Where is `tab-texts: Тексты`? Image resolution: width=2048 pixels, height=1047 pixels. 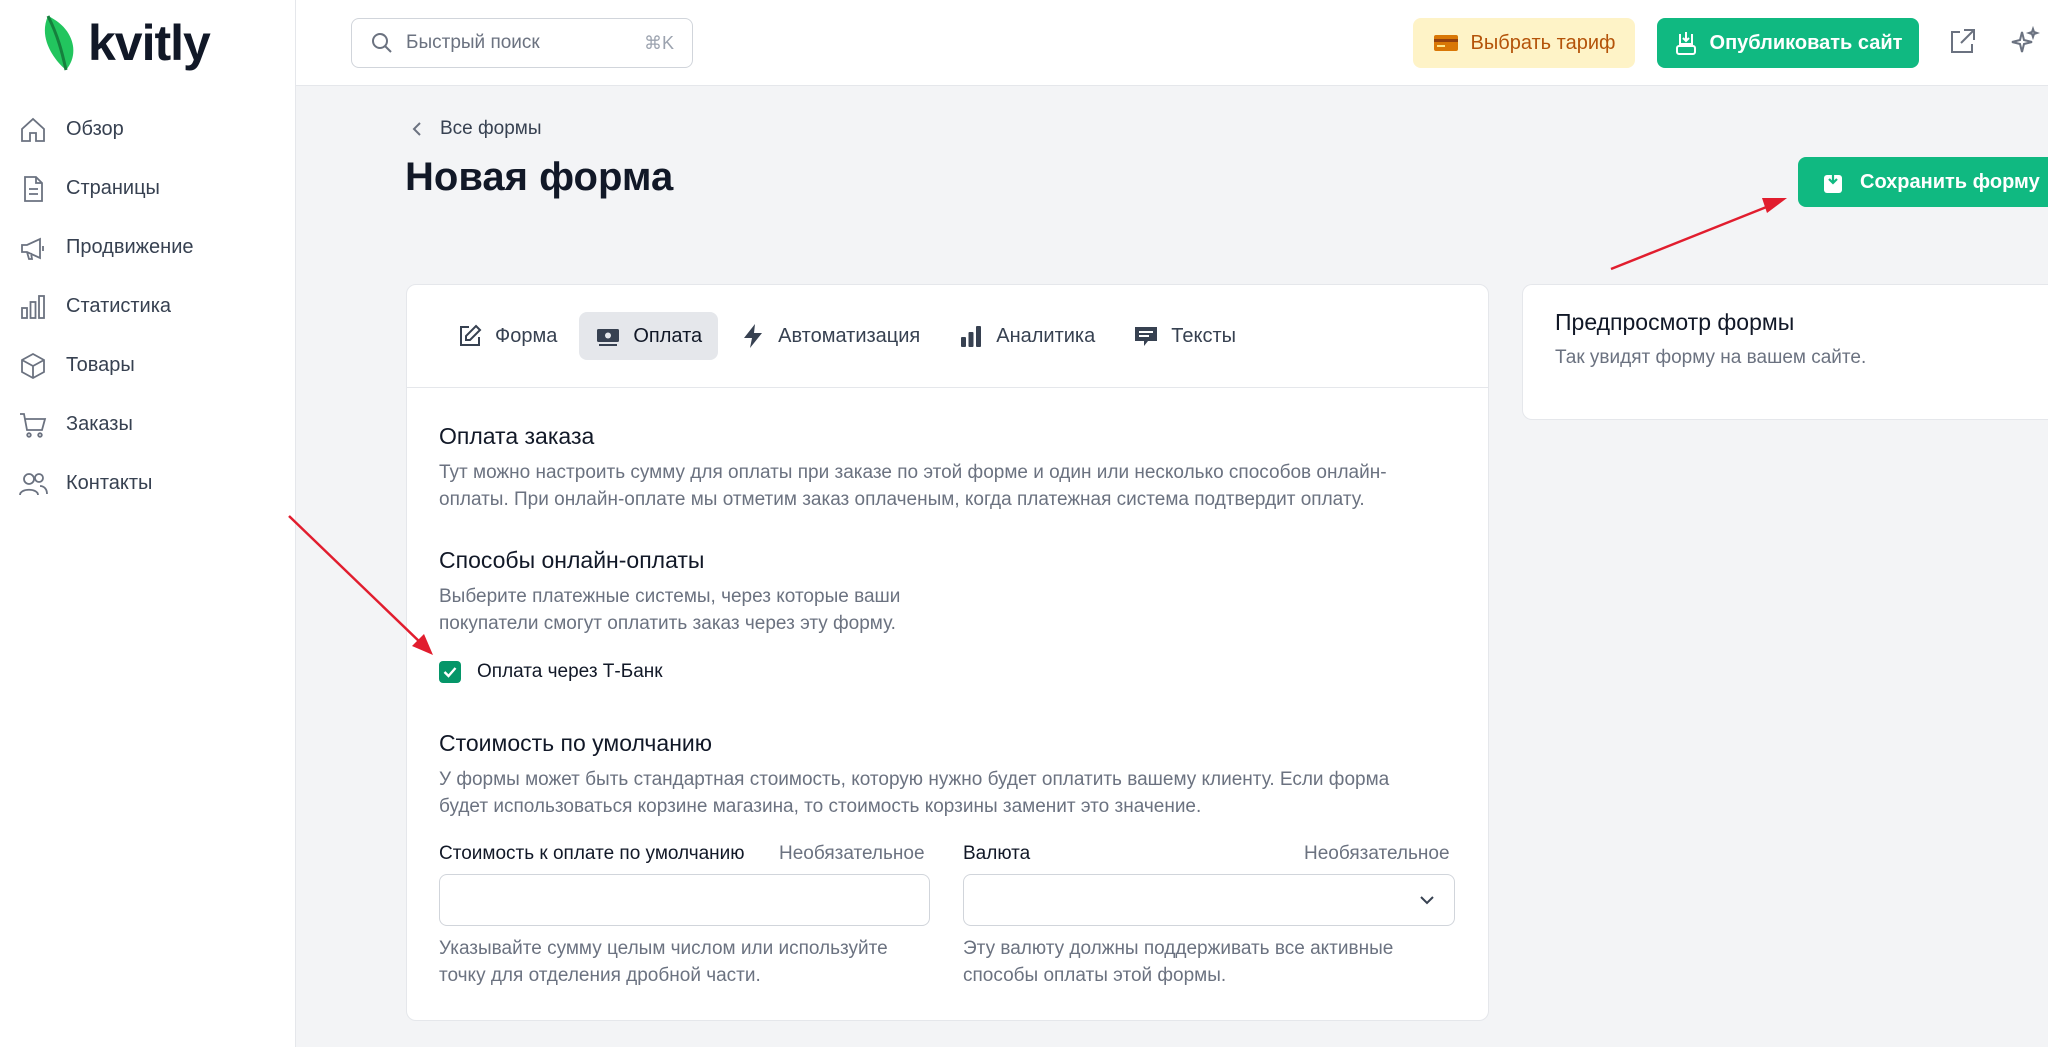
tab-texts: Тексты is located at coordinates (1184, 336).